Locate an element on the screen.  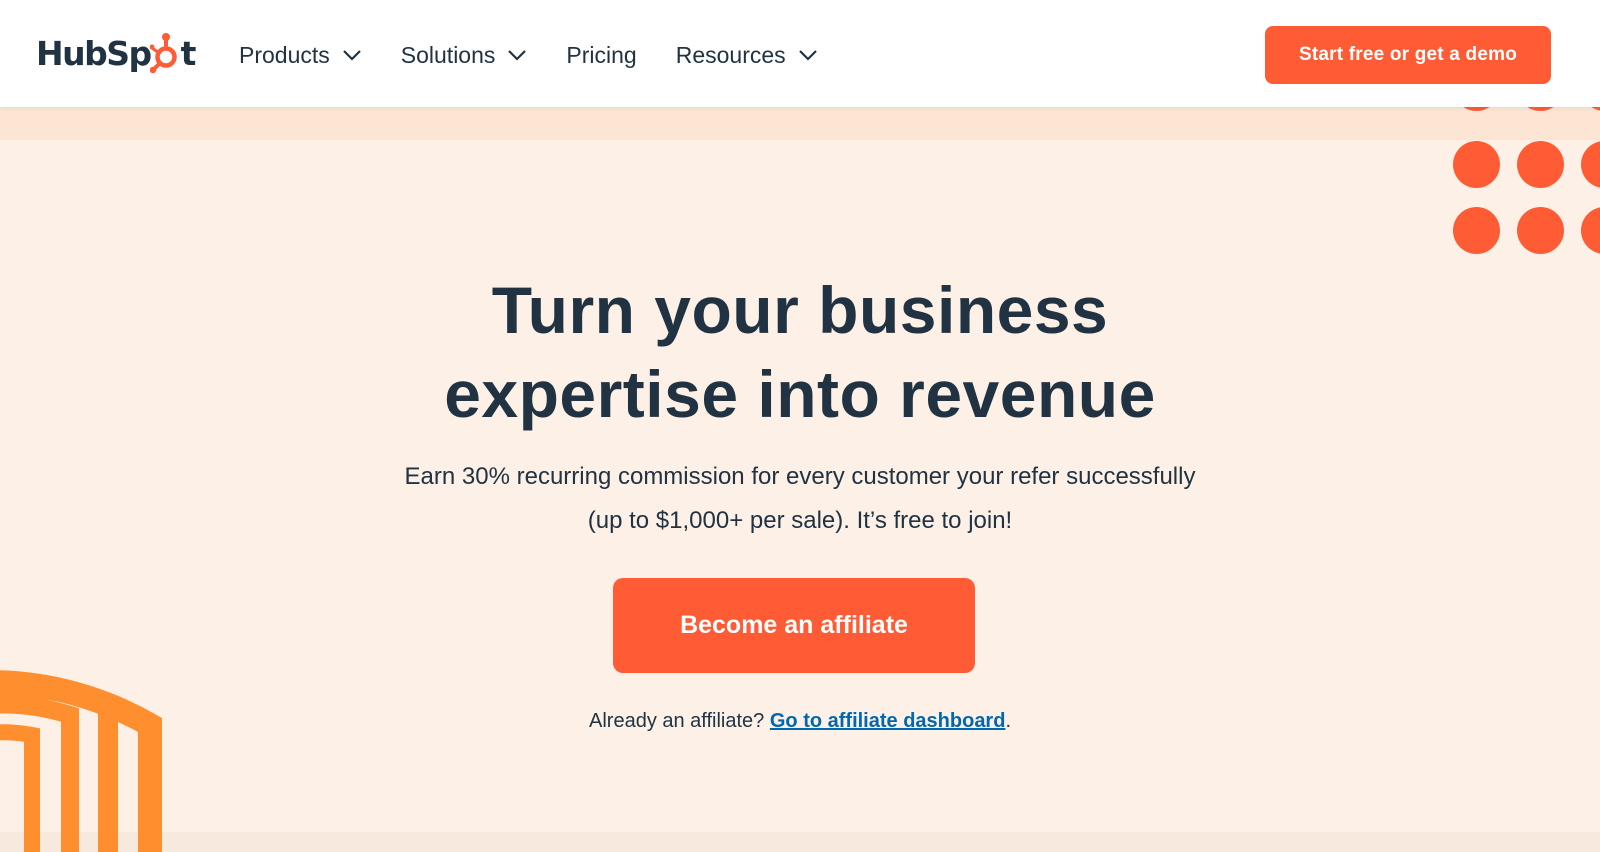
nav-item-solutions: Solutions is located at coordinates (464, 55).